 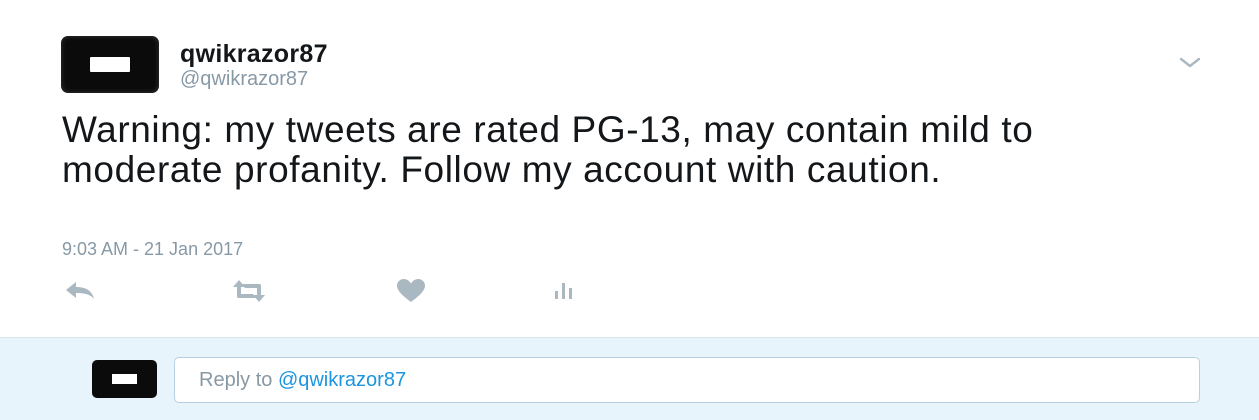 I want to click on analytics-button, so click(x=566, y=291).